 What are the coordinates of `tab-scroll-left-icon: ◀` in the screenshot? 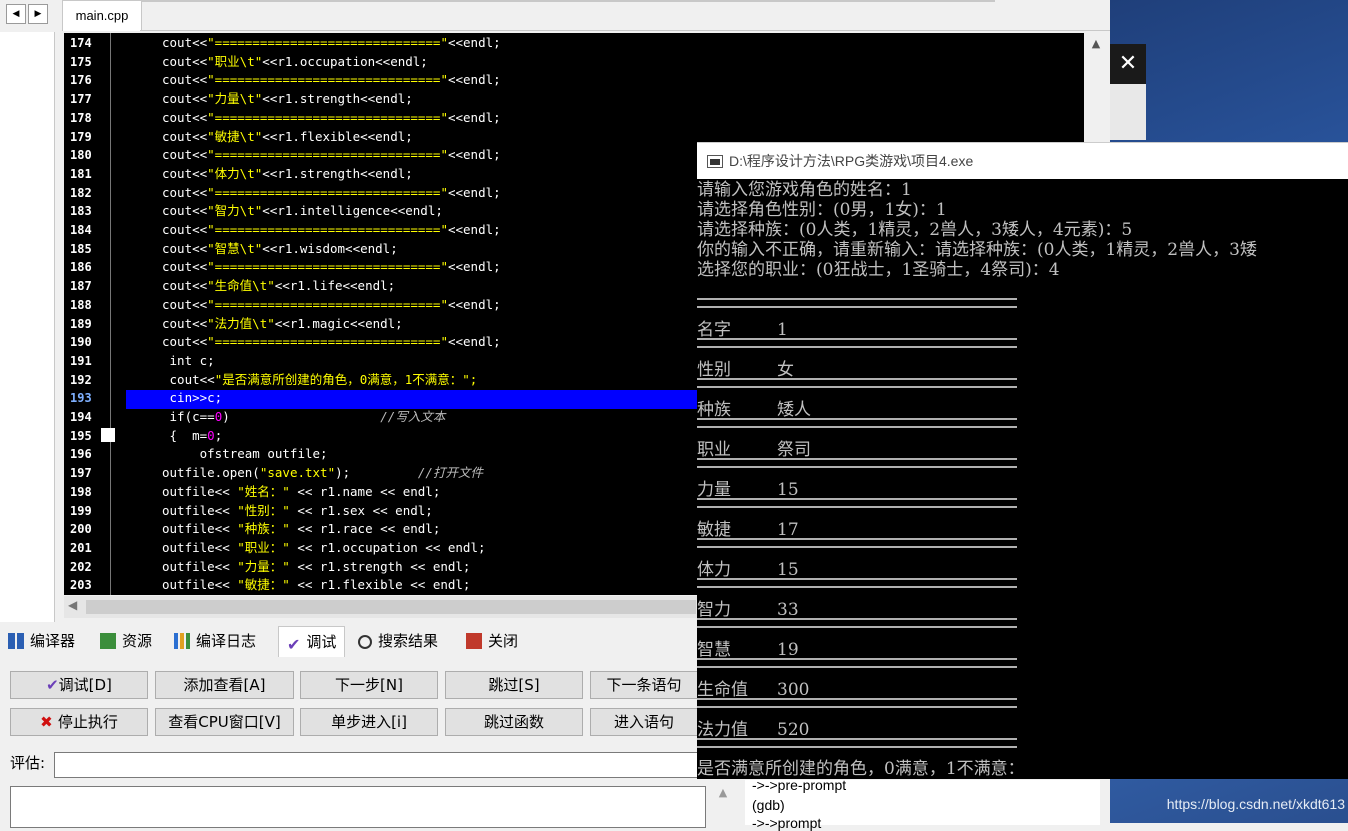 It's located at (16, 14).